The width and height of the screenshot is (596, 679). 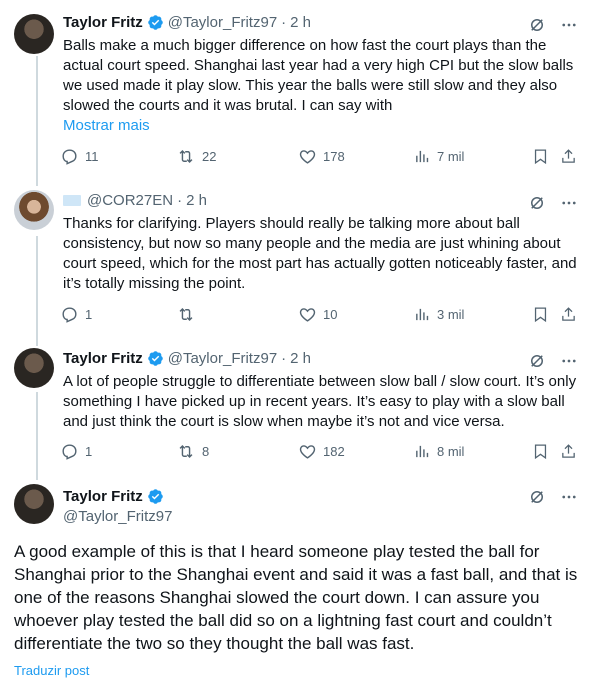 I want to click on focused-handle-row: @Taylor_Fritz97, so click(x=117, y=516).